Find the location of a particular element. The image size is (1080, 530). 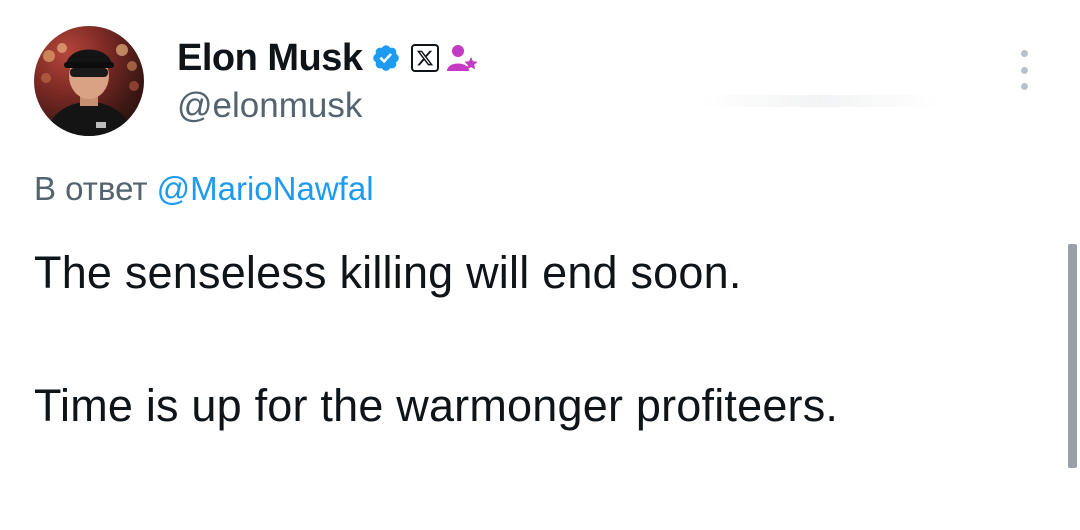

person-star-icon is located at coordinates (462, 58).